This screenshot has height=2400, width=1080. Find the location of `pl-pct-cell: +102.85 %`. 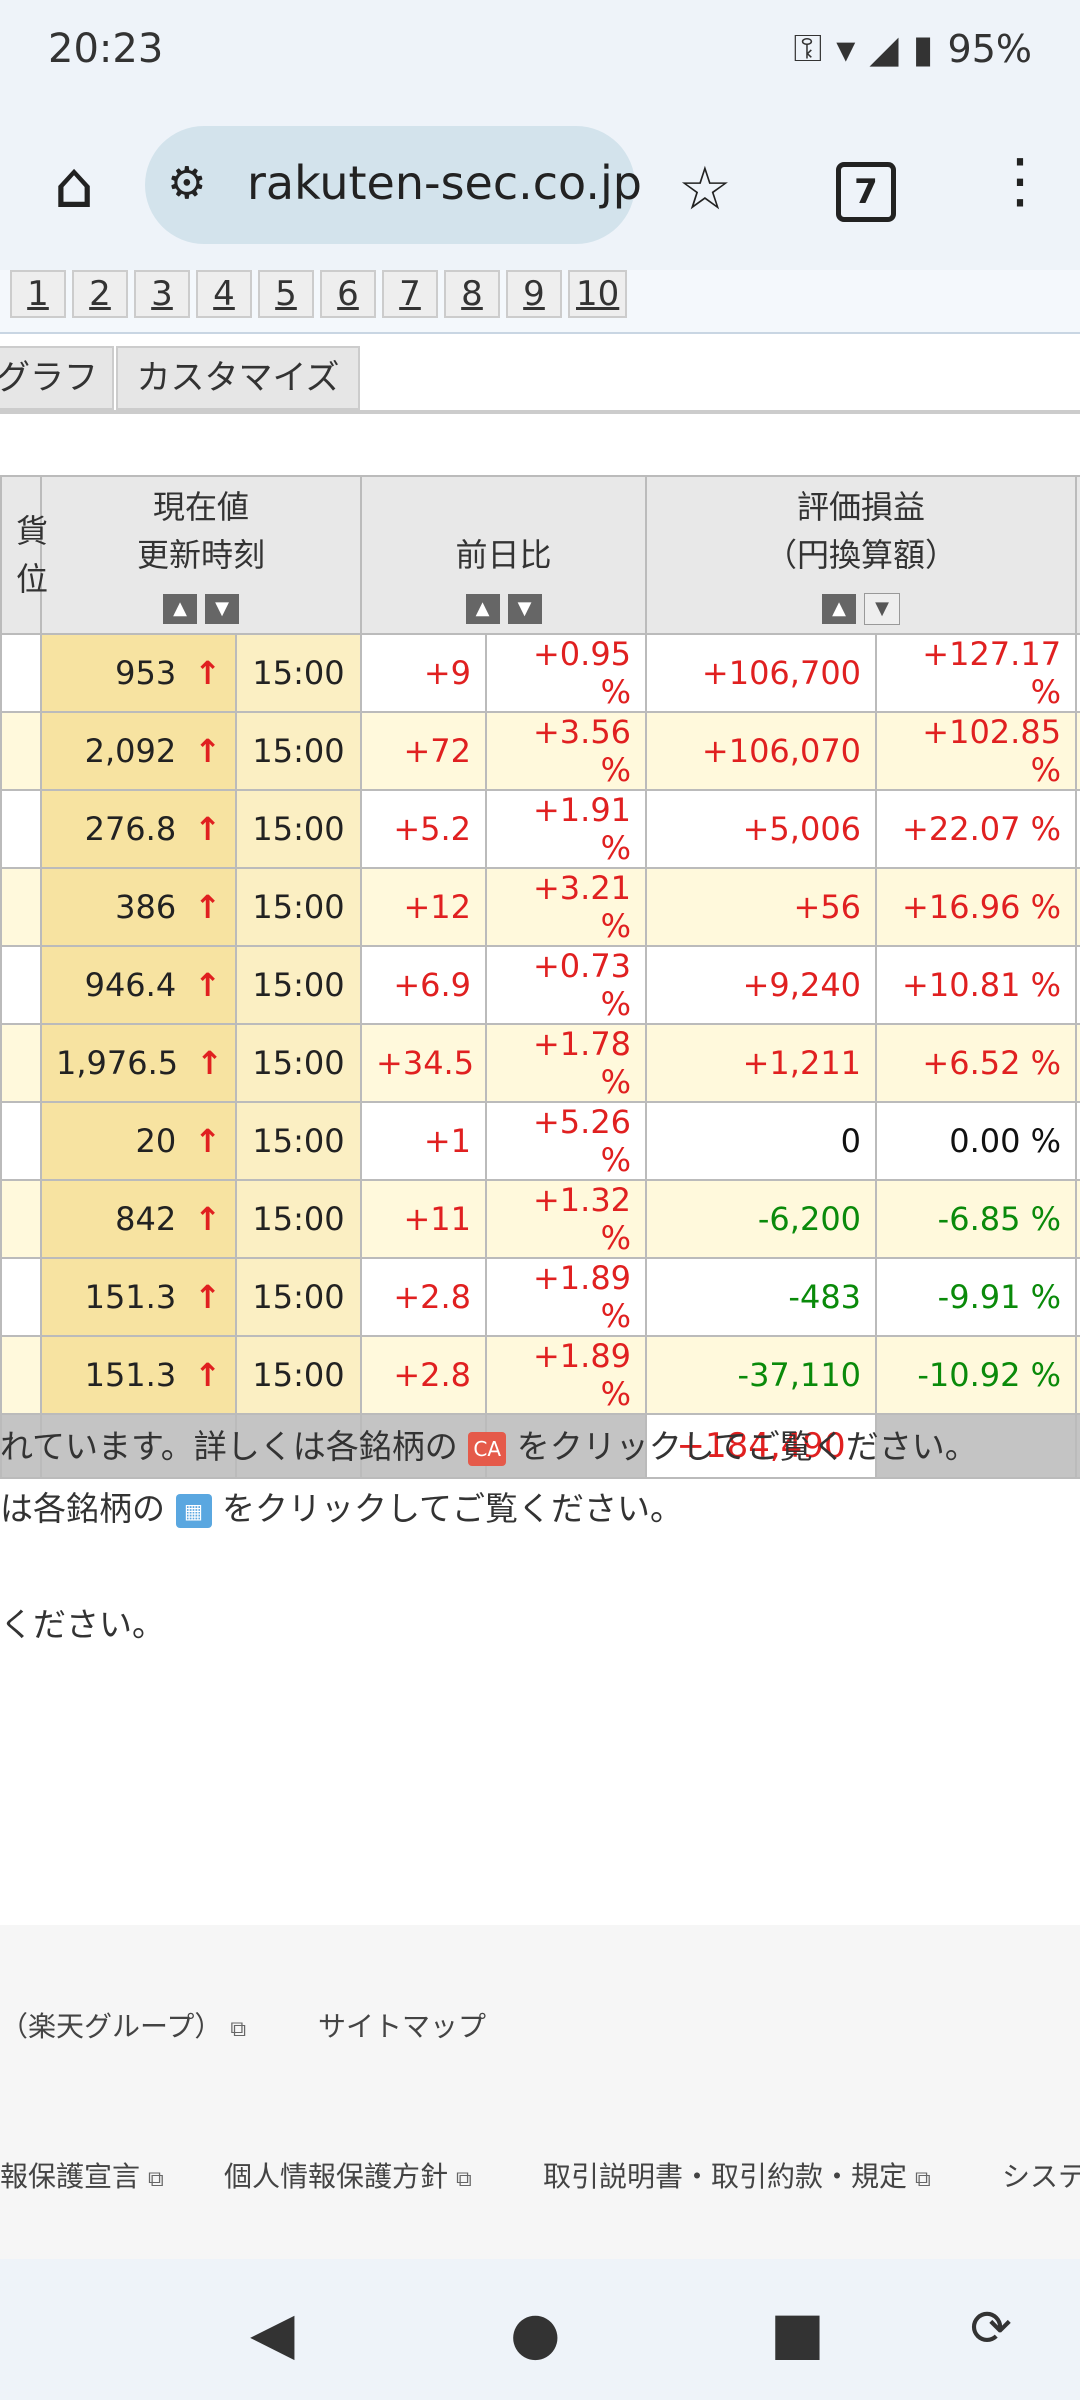

pl-pct-cell: +102.85 % is located at coordinates (976, 751).